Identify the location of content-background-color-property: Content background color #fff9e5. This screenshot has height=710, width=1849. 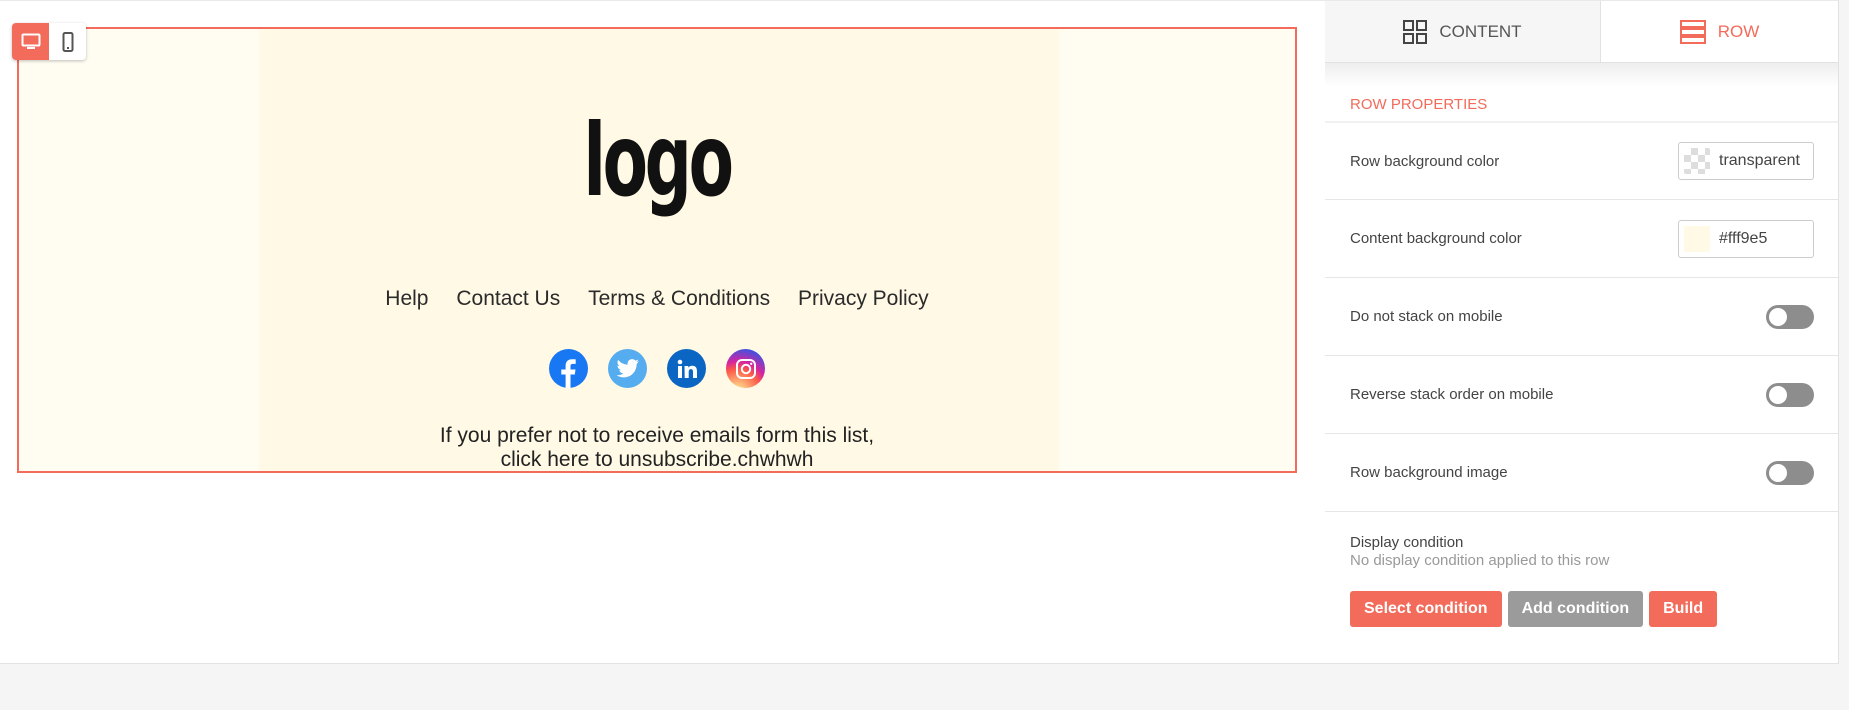
(1581, 239).